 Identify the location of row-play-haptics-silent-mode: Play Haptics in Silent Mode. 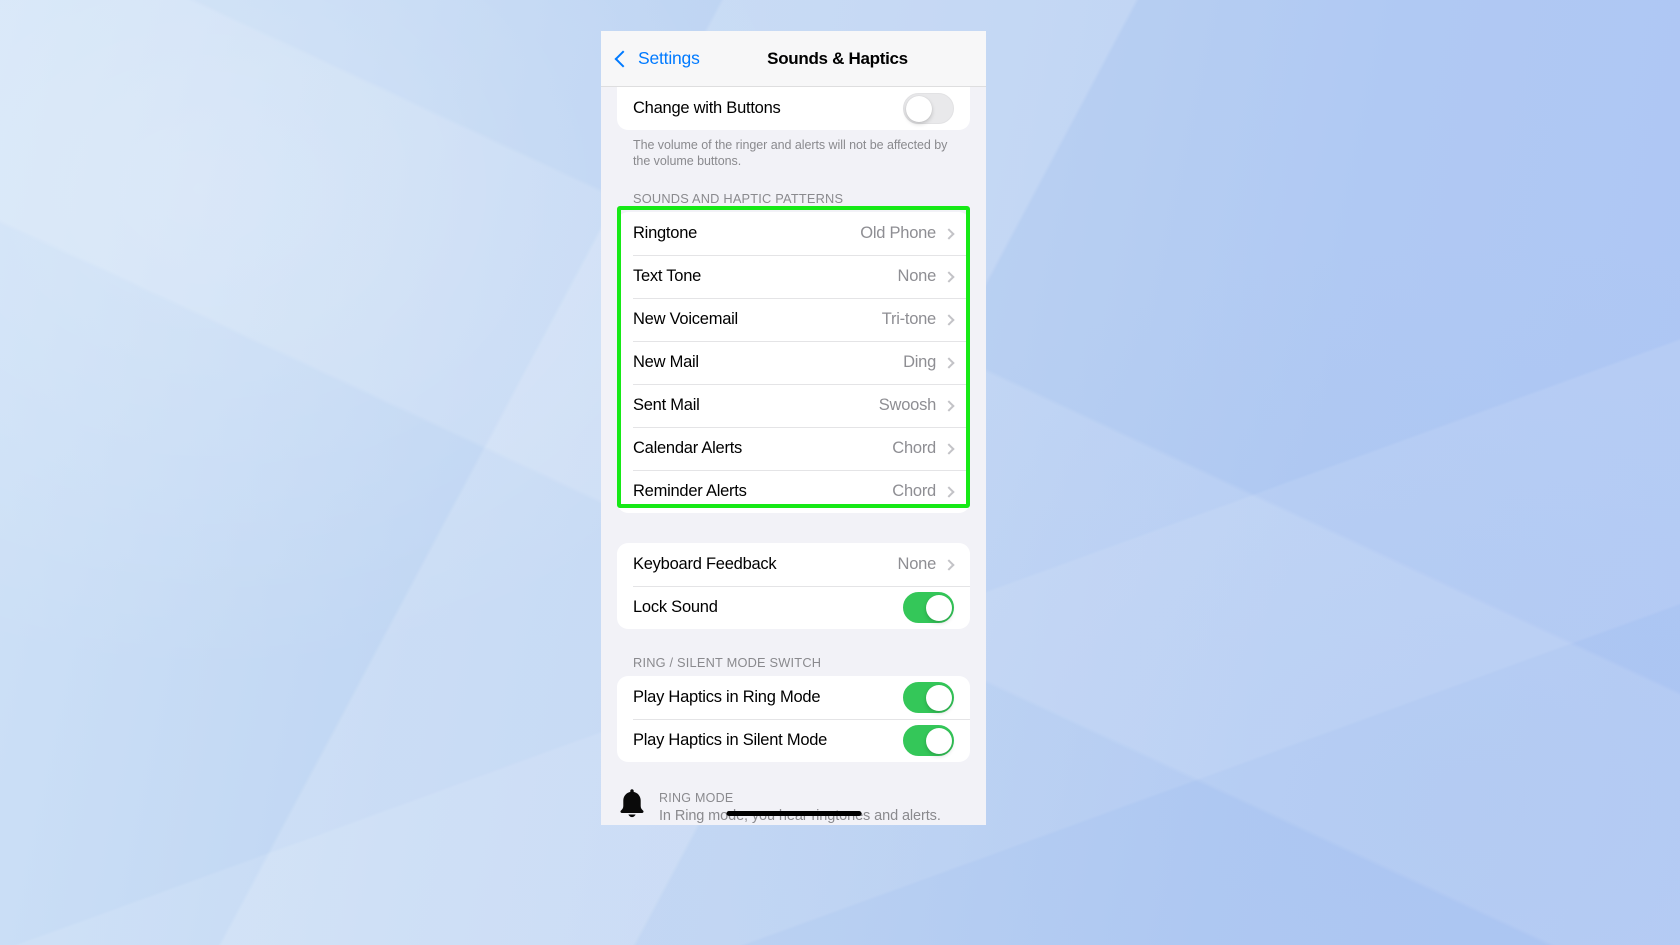
(793, 740).